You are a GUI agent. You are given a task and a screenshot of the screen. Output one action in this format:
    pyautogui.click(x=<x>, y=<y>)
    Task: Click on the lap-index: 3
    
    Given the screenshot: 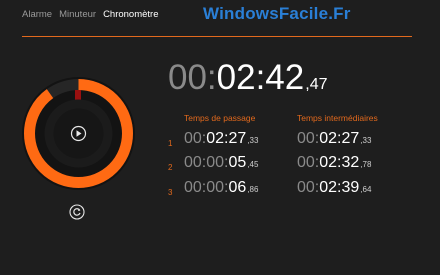 What is the action you would take?
    pyautogui.click(x=170, y=192)
    